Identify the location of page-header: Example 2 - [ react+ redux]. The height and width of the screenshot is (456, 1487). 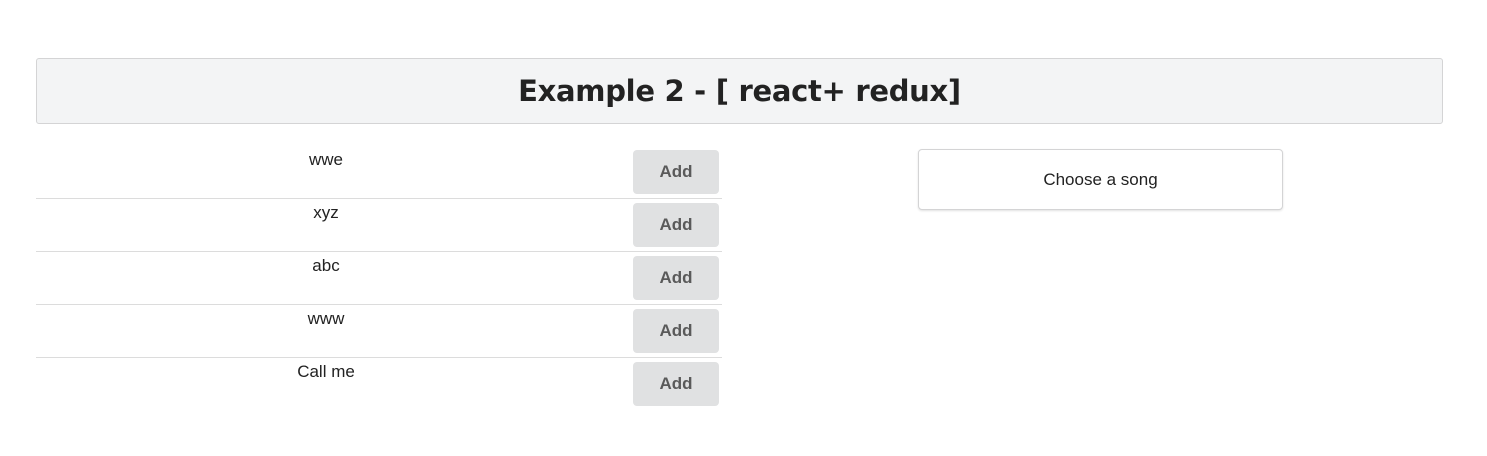
(739, 91).